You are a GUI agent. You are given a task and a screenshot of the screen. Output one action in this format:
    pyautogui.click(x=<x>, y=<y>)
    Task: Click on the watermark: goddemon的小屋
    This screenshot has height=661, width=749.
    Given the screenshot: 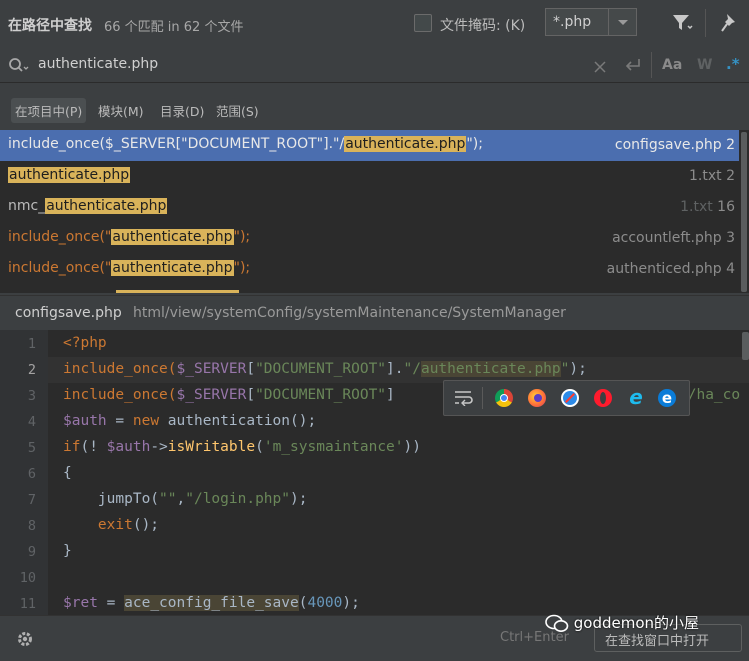 What is the action you would take?
    pyautogui.click(x=622, y=623)
    